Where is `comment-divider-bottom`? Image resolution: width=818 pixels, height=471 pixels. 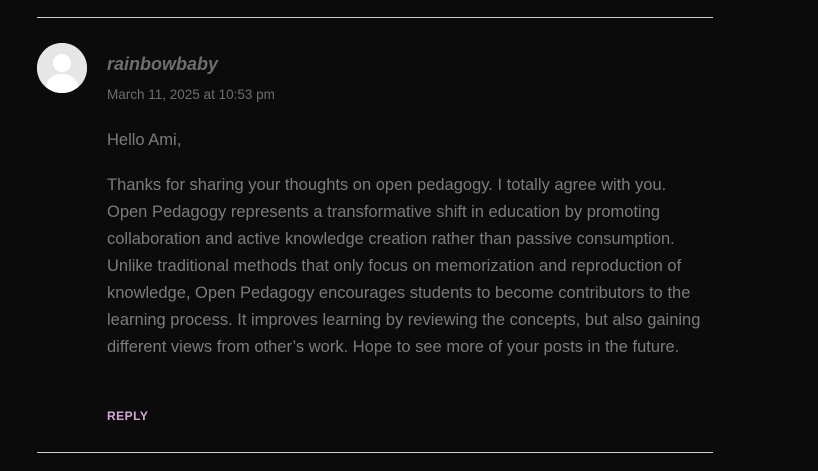 comment-divider-bottom is located at coordinates (375, 452).